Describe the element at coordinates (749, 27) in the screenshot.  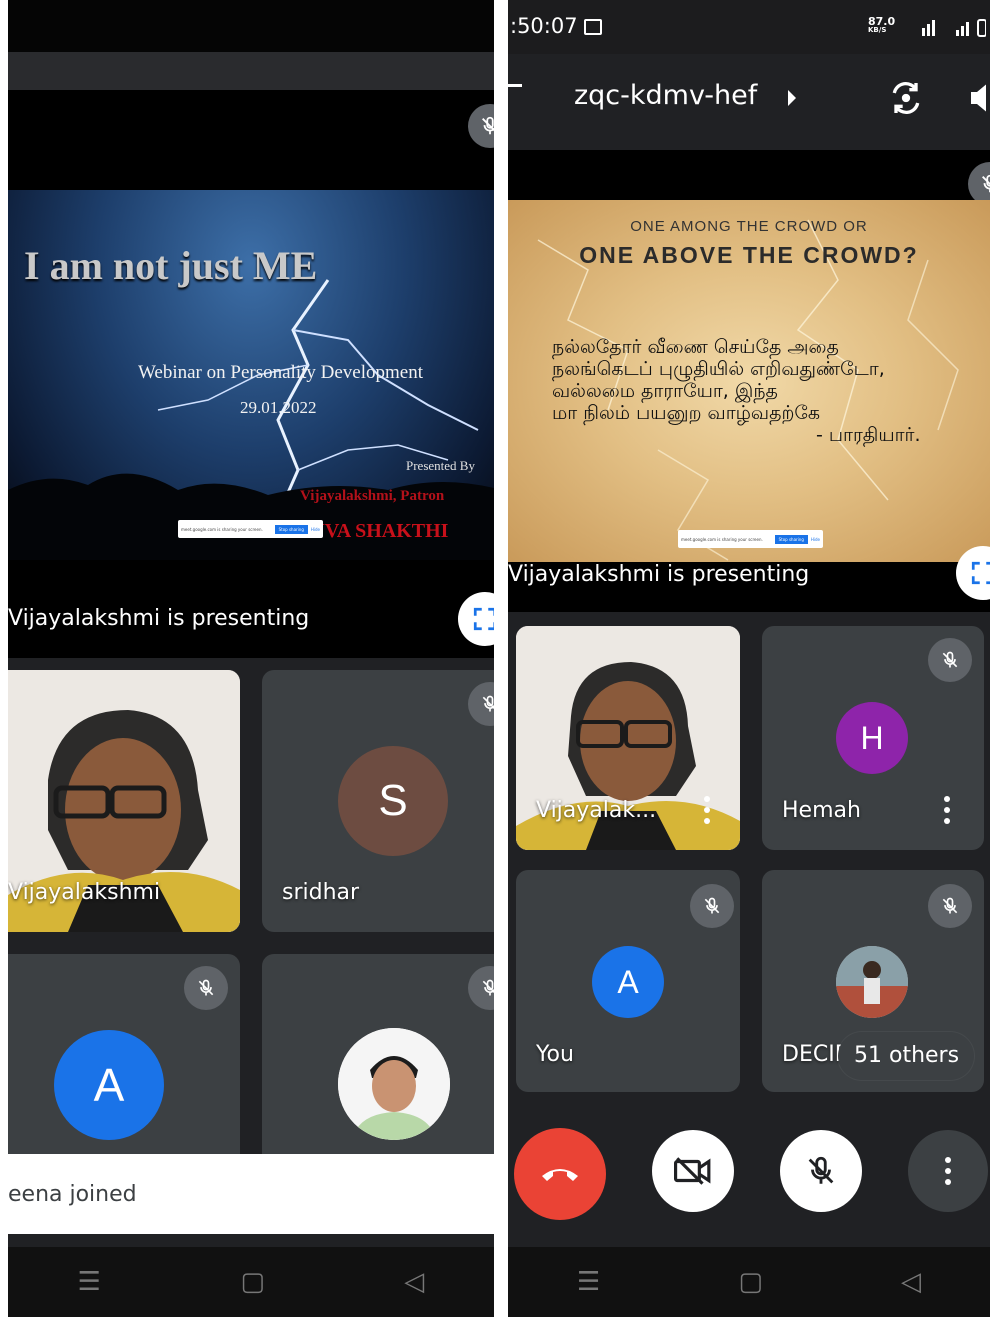
I see `status-bar: :50:07 87.0 KB/S` at that location.